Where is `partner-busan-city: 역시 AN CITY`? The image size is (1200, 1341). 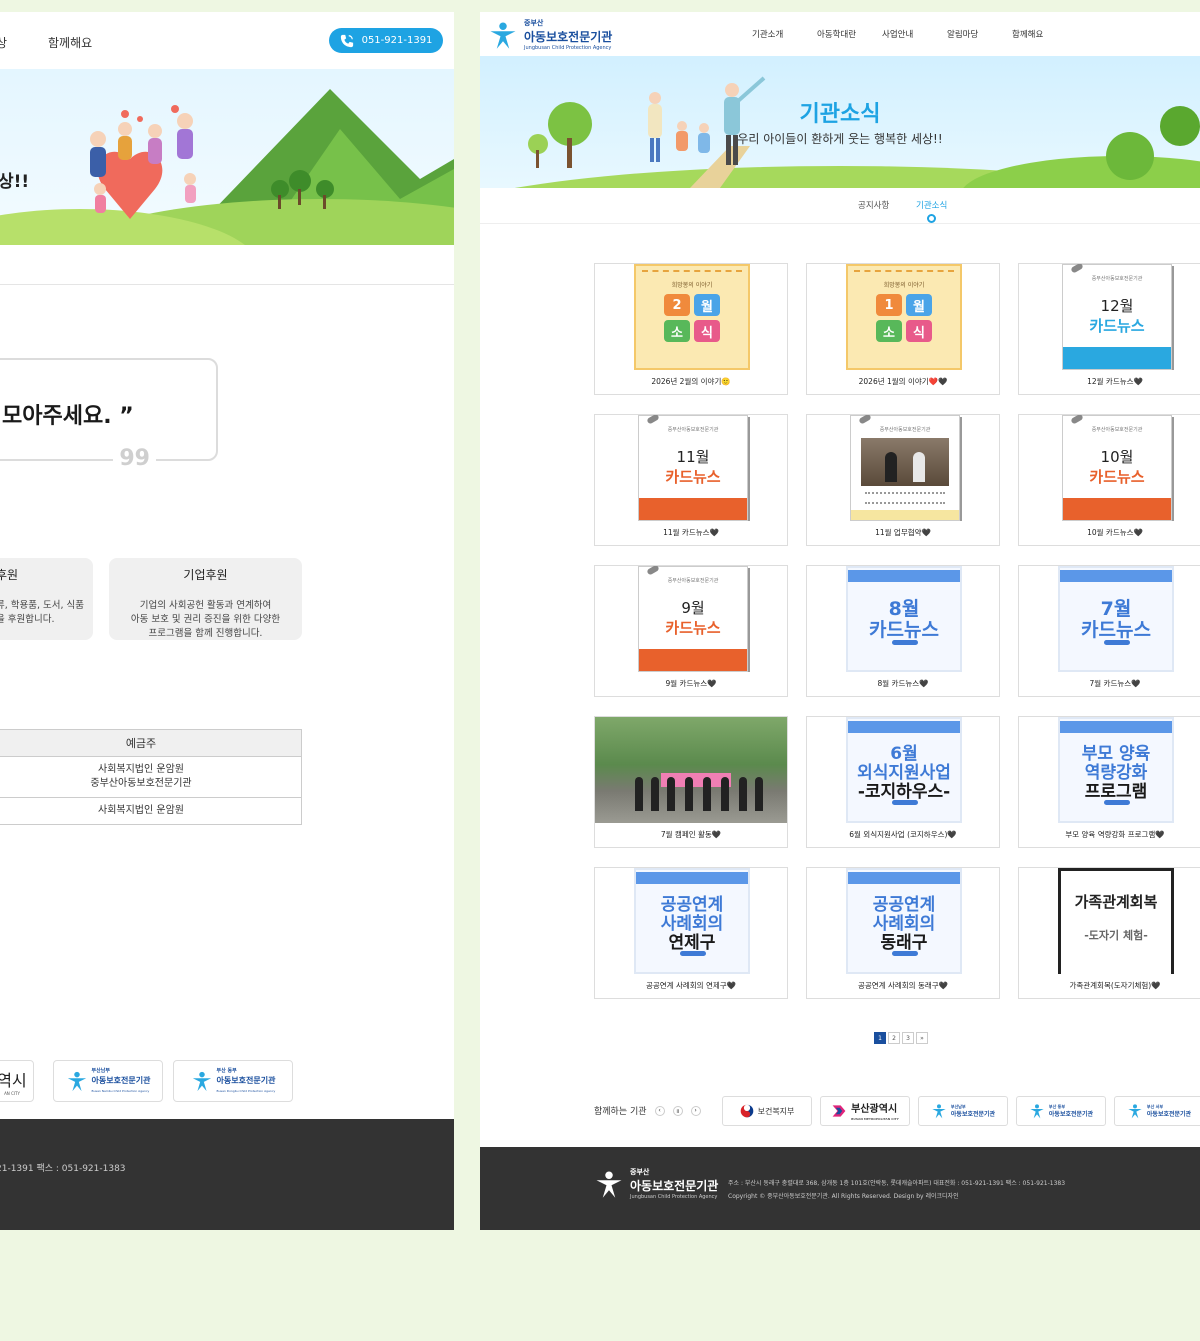 partner-busan-city: 역시 AN CITY is located at coordinates (17, 1081).